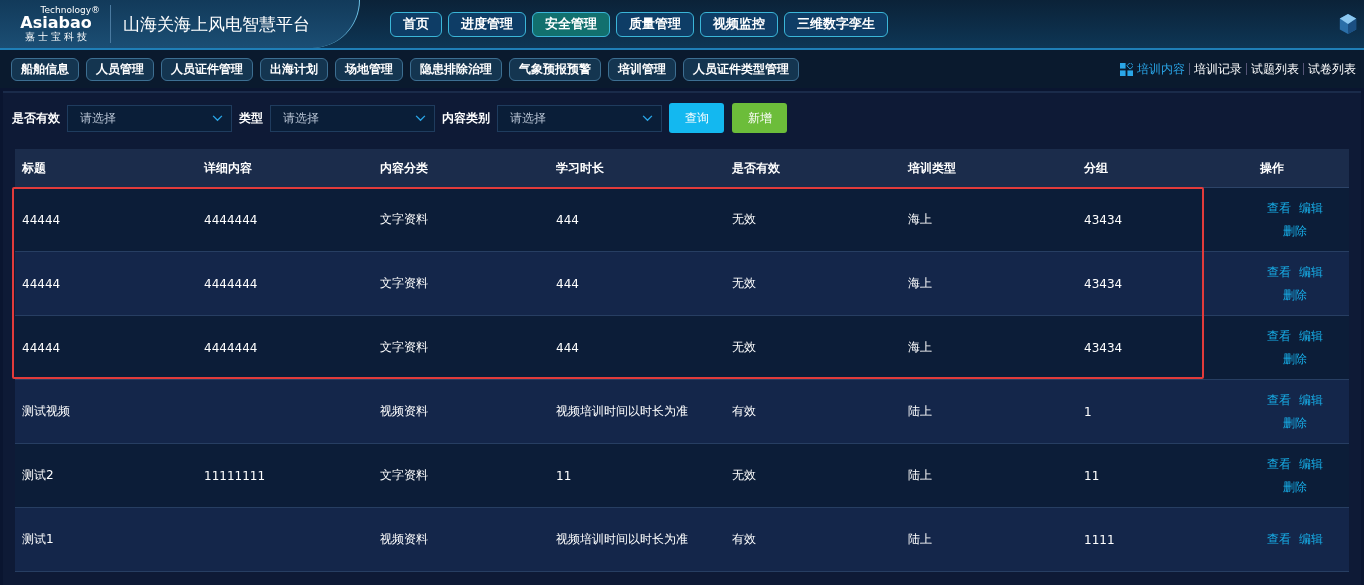 This screenshot has height=585, width=1364. I want to click on sub-nav-button: 人员证件类型管理, so click(741, 69).